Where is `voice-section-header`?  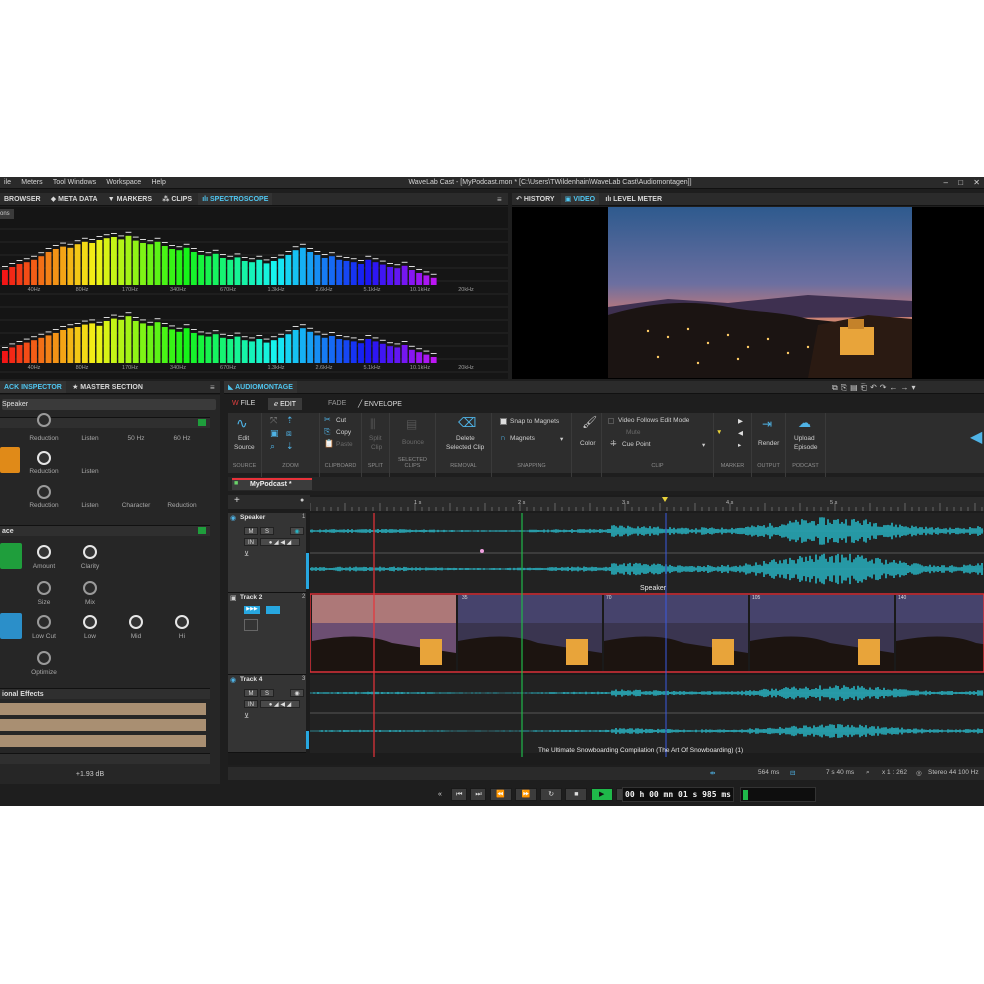
voice-section-header is located at coordinates (105, 422).